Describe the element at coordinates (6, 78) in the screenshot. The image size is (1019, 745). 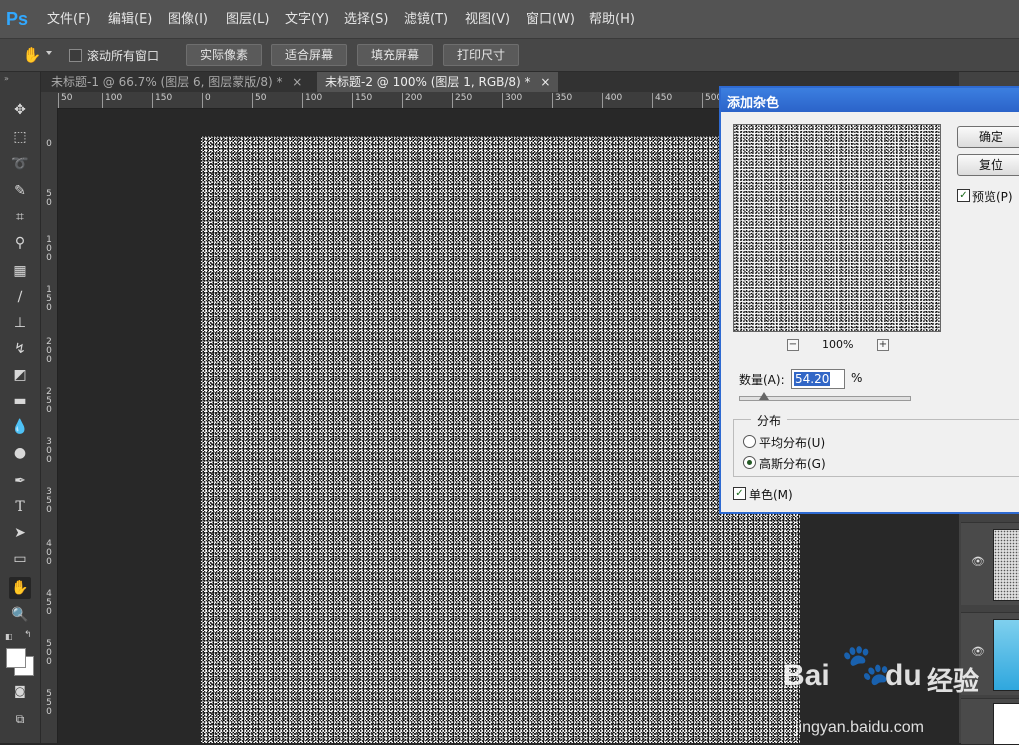
I see `panel-collapse-icon: »` at that location.